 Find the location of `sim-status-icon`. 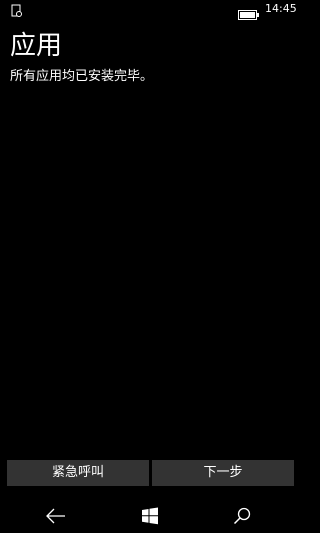

sim-status-icon is located at coordinates (17, 10).